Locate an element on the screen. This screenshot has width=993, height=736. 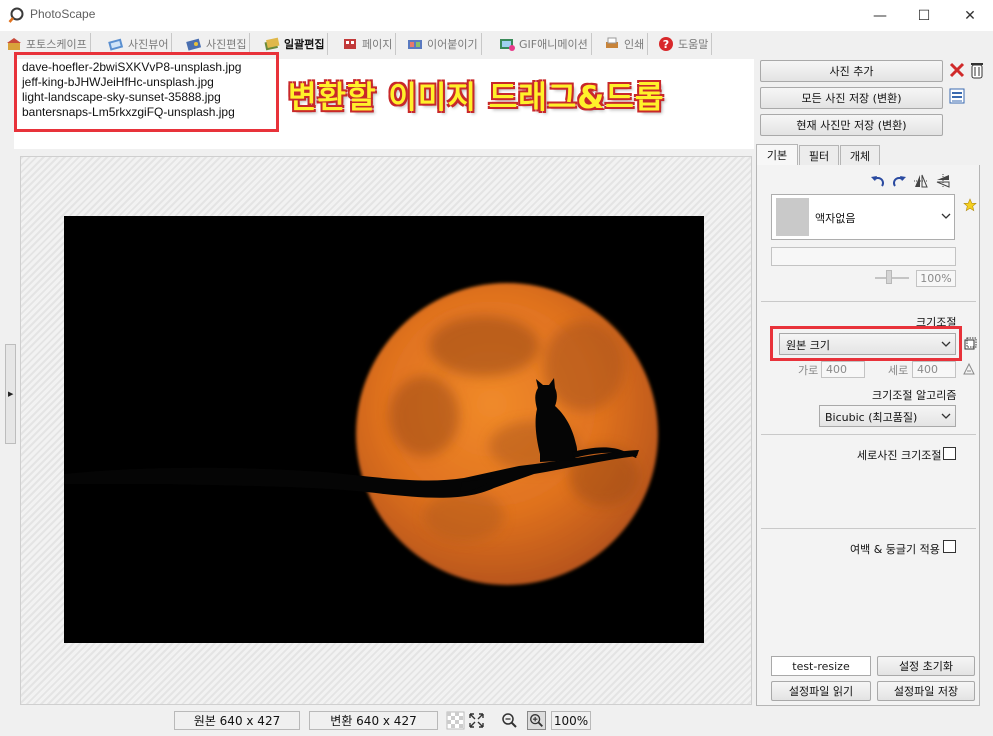
zoom-level-status: 100% is located at coordinates (571, 720).